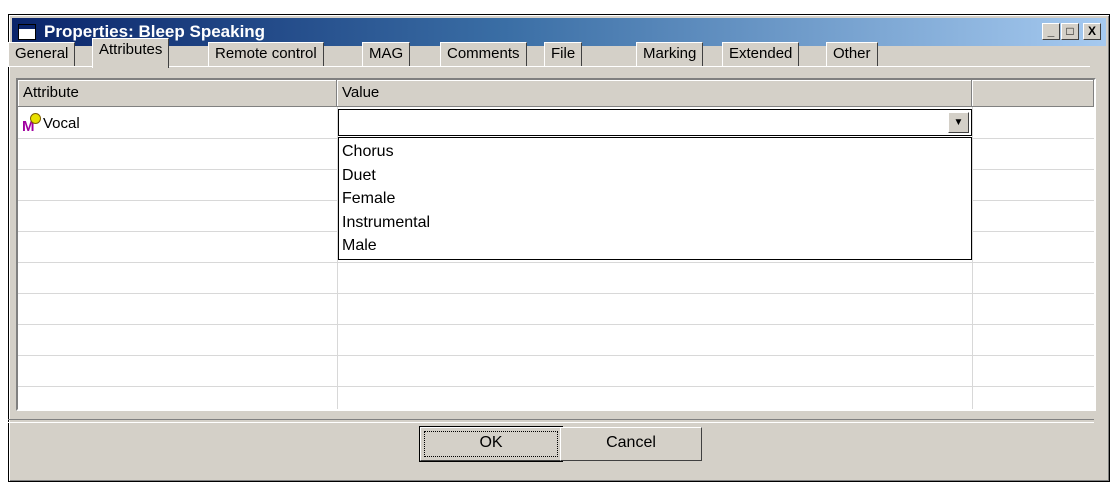 This screenshot has height=486, width=1114. I want to click on dropdown-option-chorus: Chorus, so click(656, 152).